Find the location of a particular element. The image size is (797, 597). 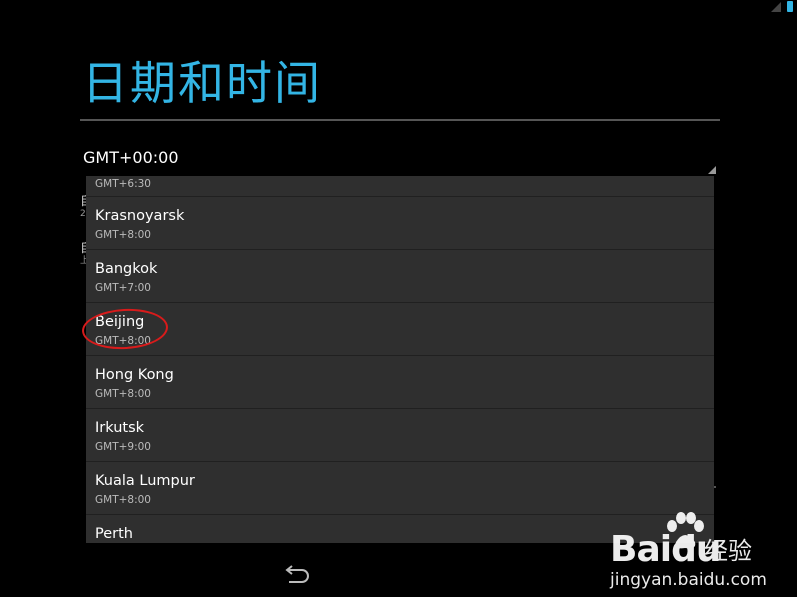

timezone-offset: GMT+7:00 is located at coordinates (123, 288).